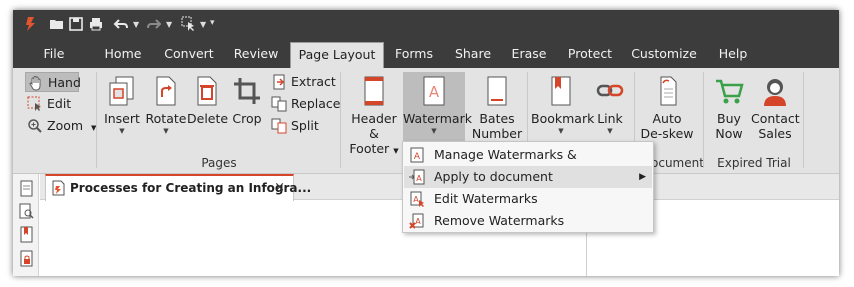  I want to click on insert-pages-button: Insert ▼, so click(122, 112).